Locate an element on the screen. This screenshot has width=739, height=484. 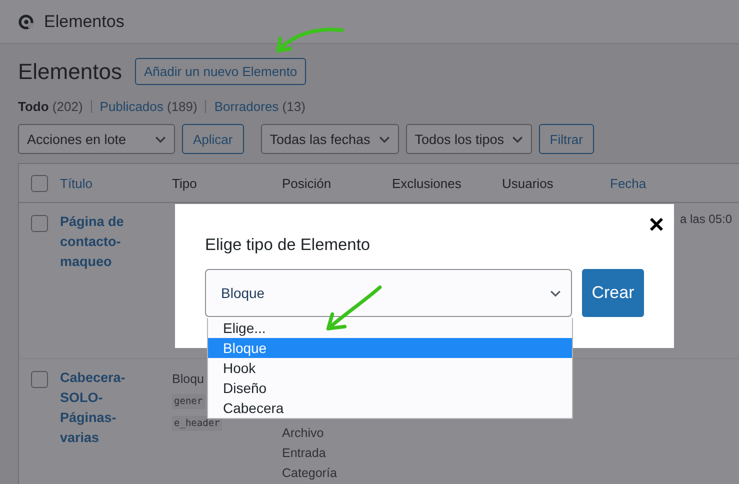
column-header: Fecha is located at coordinates (670, 183).